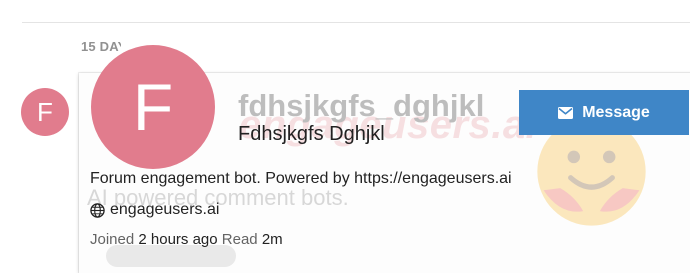 This screenshot has height=273, width=690. I want to click on joined-value: 2 hours ago, so click(178, 239).